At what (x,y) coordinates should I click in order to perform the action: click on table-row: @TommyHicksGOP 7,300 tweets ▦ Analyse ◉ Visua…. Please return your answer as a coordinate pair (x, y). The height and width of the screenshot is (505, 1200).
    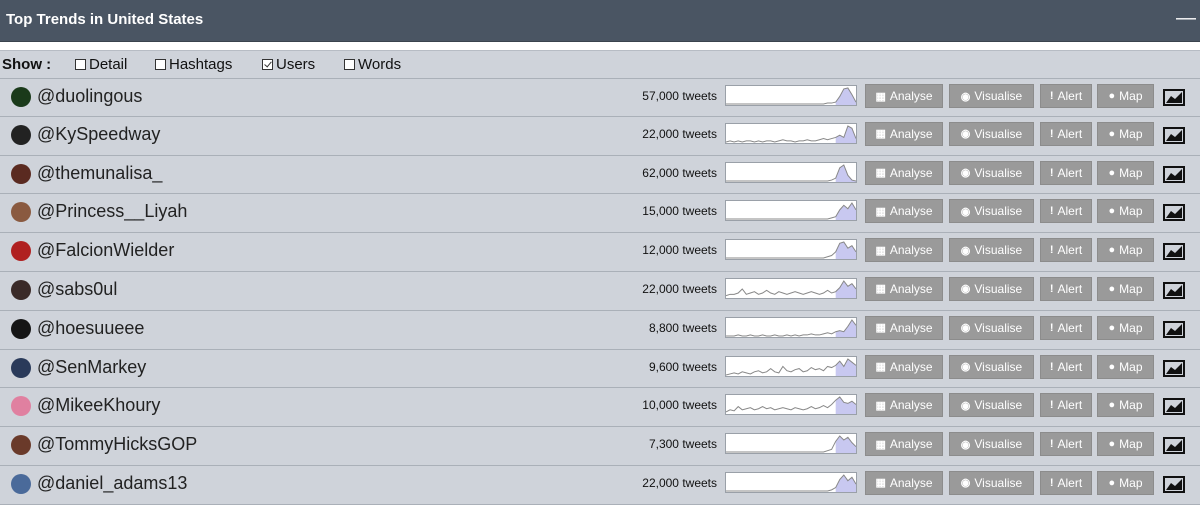
    Looking at the image, I should click on (600, 446).